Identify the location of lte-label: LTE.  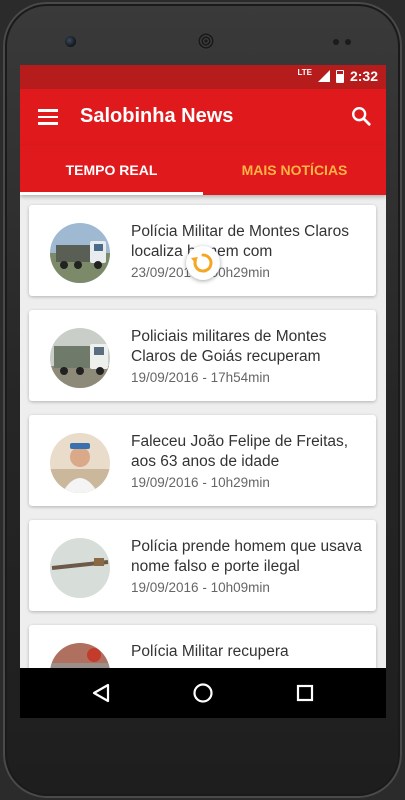
(304, 72).